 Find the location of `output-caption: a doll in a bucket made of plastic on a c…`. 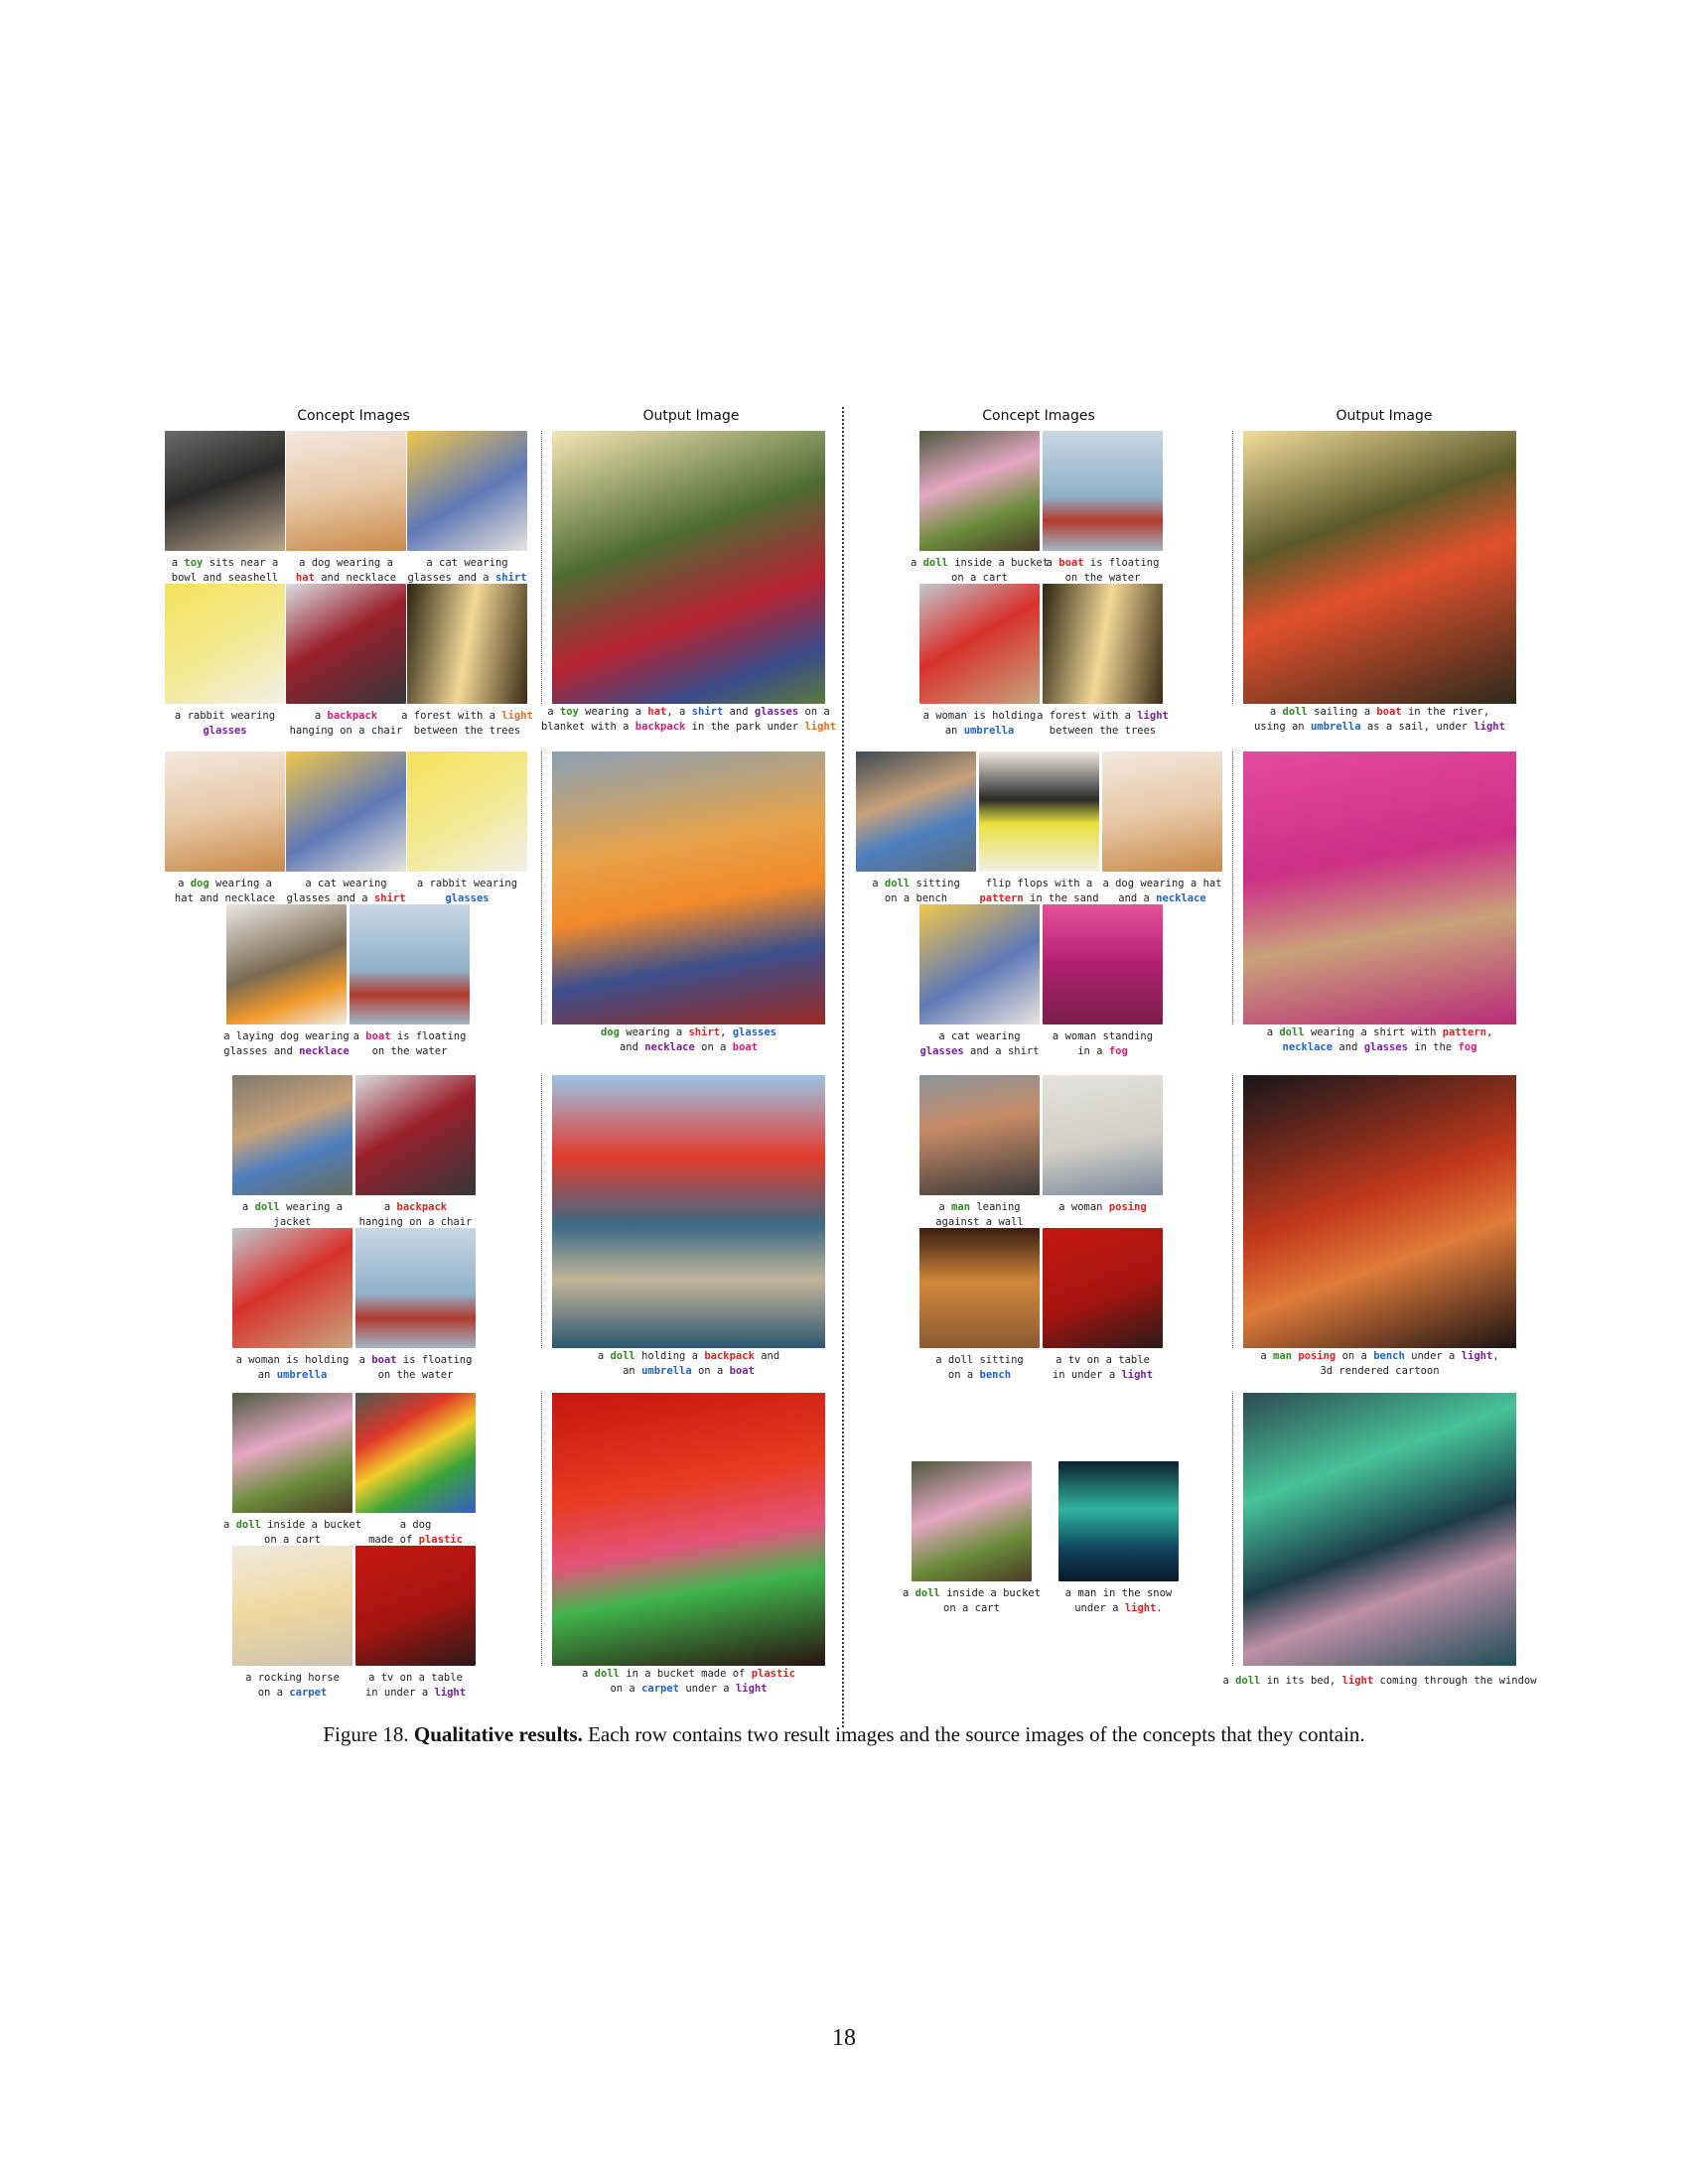

output-caption: a doll in a bucket made of plastic on a c… is located at coordinates (688, 1681).